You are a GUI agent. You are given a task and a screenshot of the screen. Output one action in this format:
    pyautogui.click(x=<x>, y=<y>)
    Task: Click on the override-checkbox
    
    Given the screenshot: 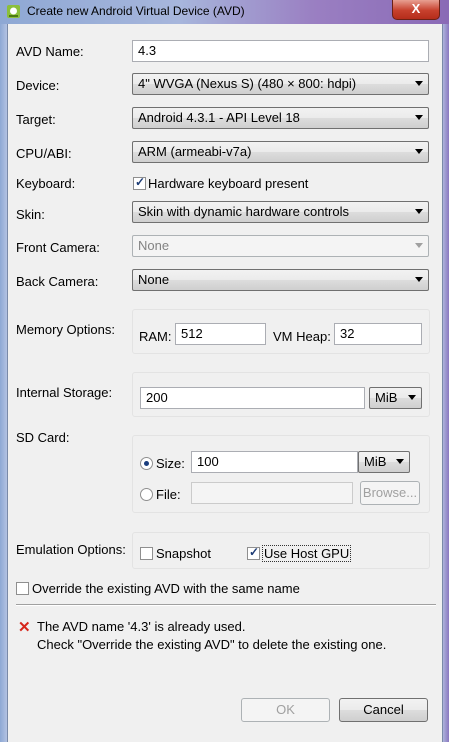 What is the action you would take?
    pyautogui.click(x=22, y=588)
    